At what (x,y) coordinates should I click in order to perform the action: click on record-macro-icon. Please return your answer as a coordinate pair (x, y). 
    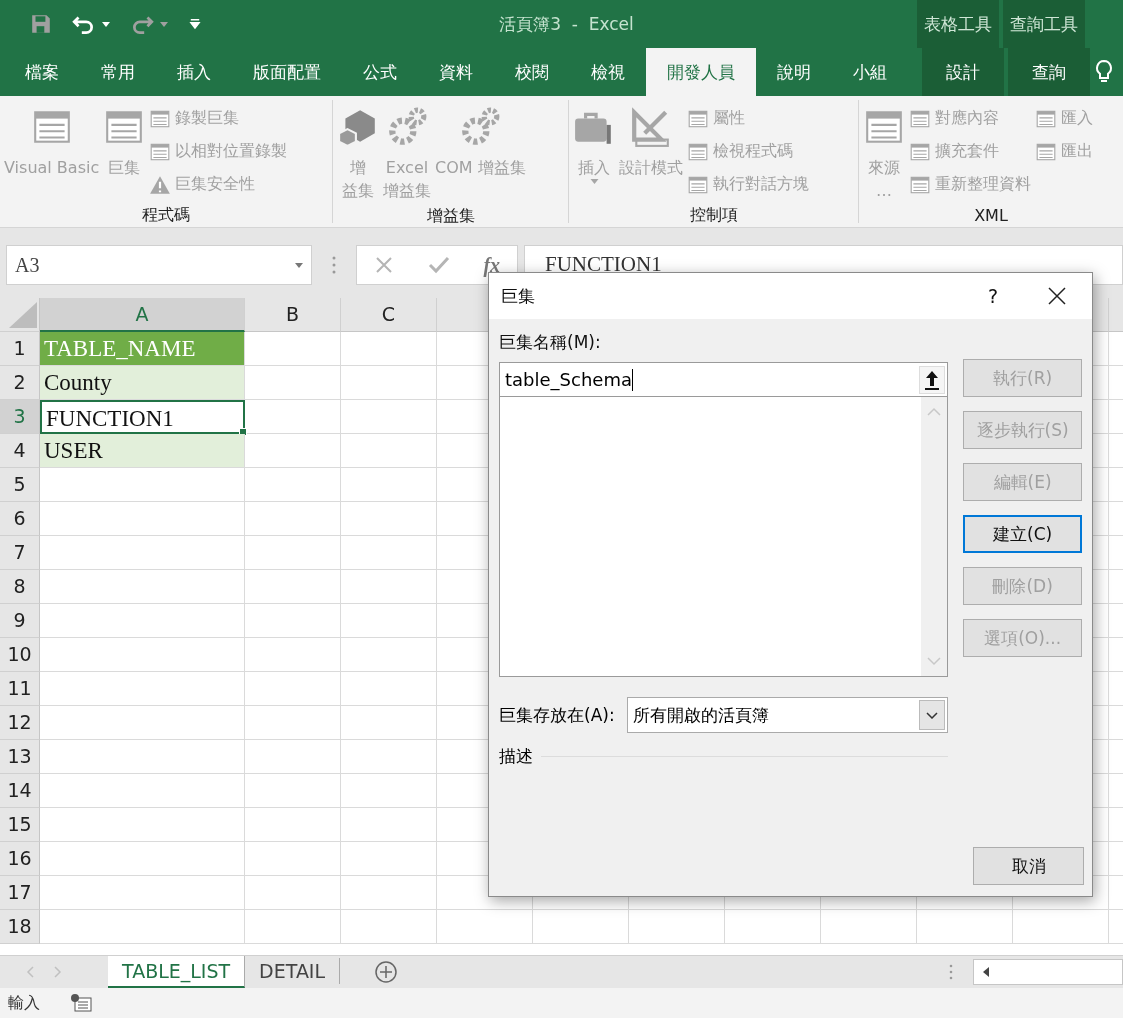
    Looking at the image, I should click on (81, 1003).